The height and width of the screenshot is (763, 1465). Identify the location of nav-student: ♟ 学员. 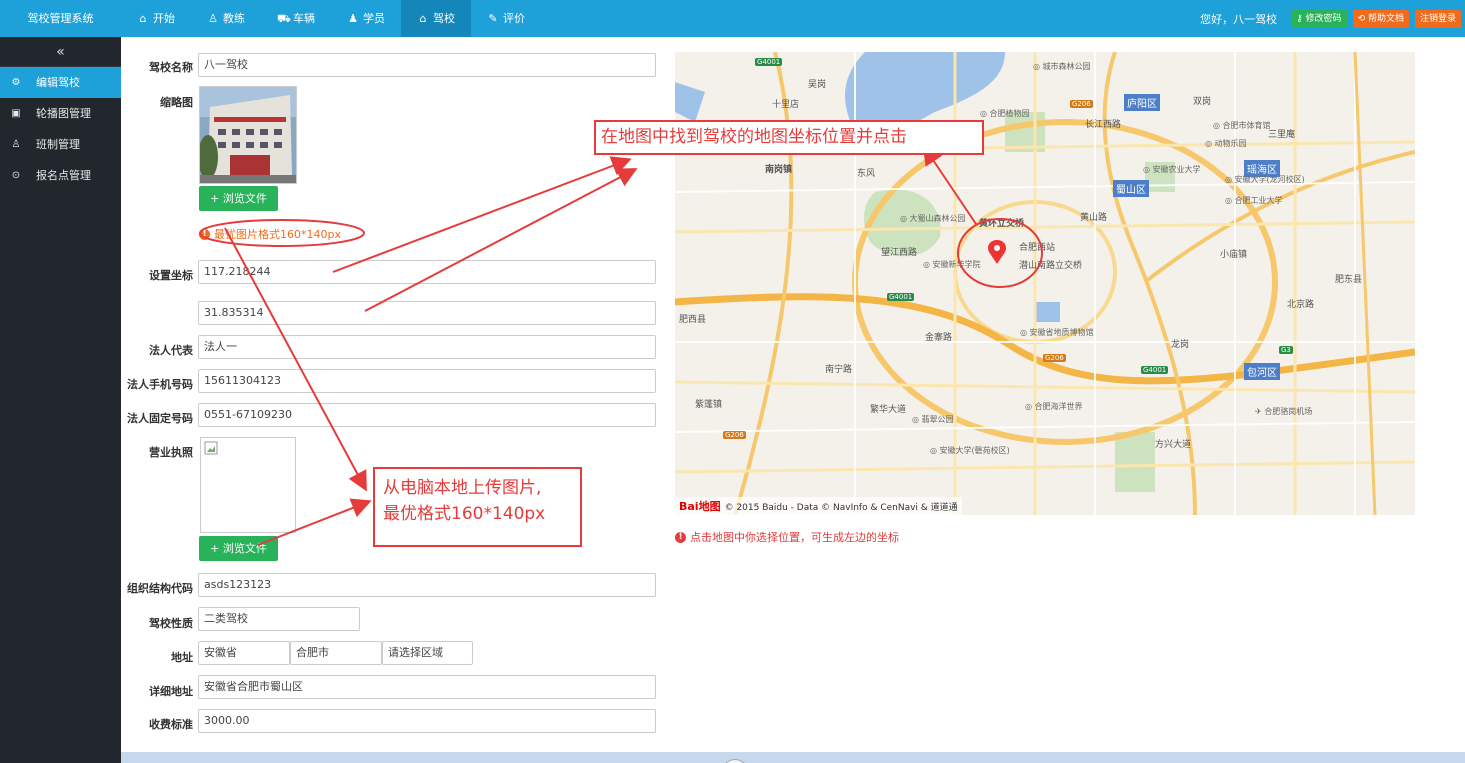
(366, 18).